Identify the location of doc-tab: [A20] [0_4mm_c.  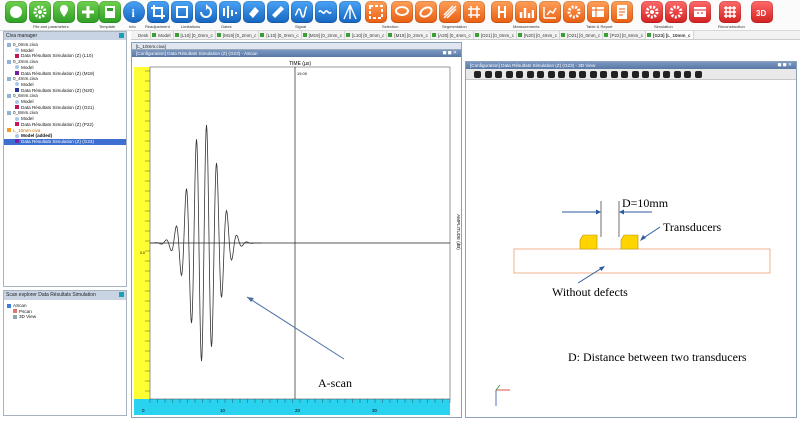
(452, 35).